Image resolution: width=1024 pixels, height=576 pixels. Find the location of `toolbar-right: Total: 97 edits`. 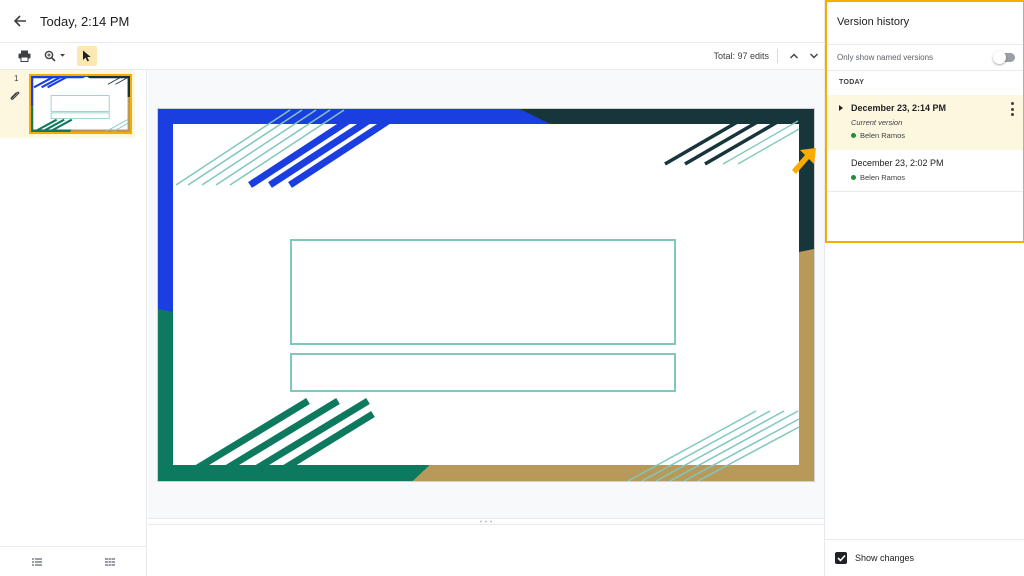

toolbar-right: Total: 97 edits is located at coordinates (768, 56).